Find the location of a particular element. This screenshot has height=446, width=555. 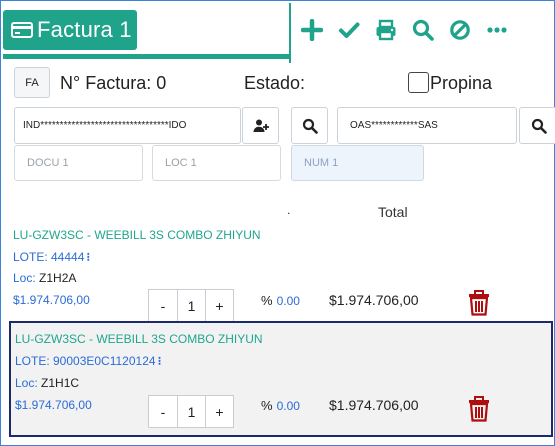

column-header-total: Total is located at coordinates (393, 212).